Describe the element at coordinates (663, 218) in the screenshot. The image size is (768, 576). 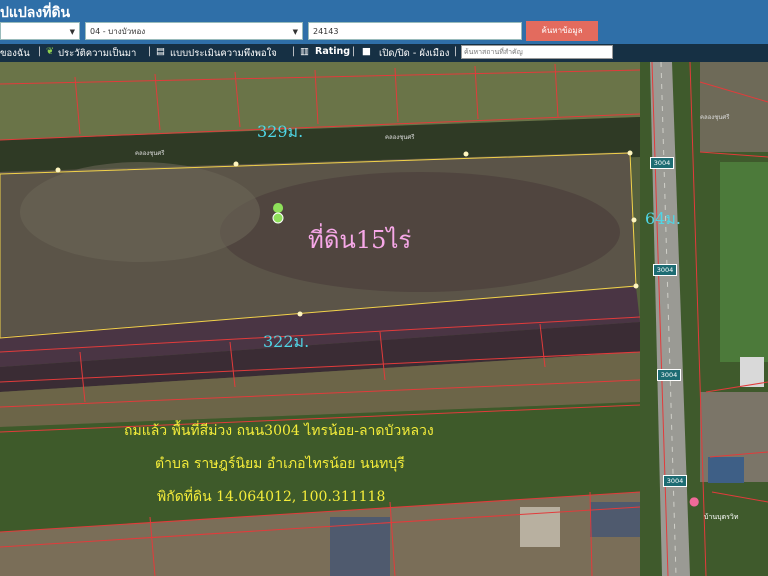
I see `side-length-label: 64ม.` at that location.